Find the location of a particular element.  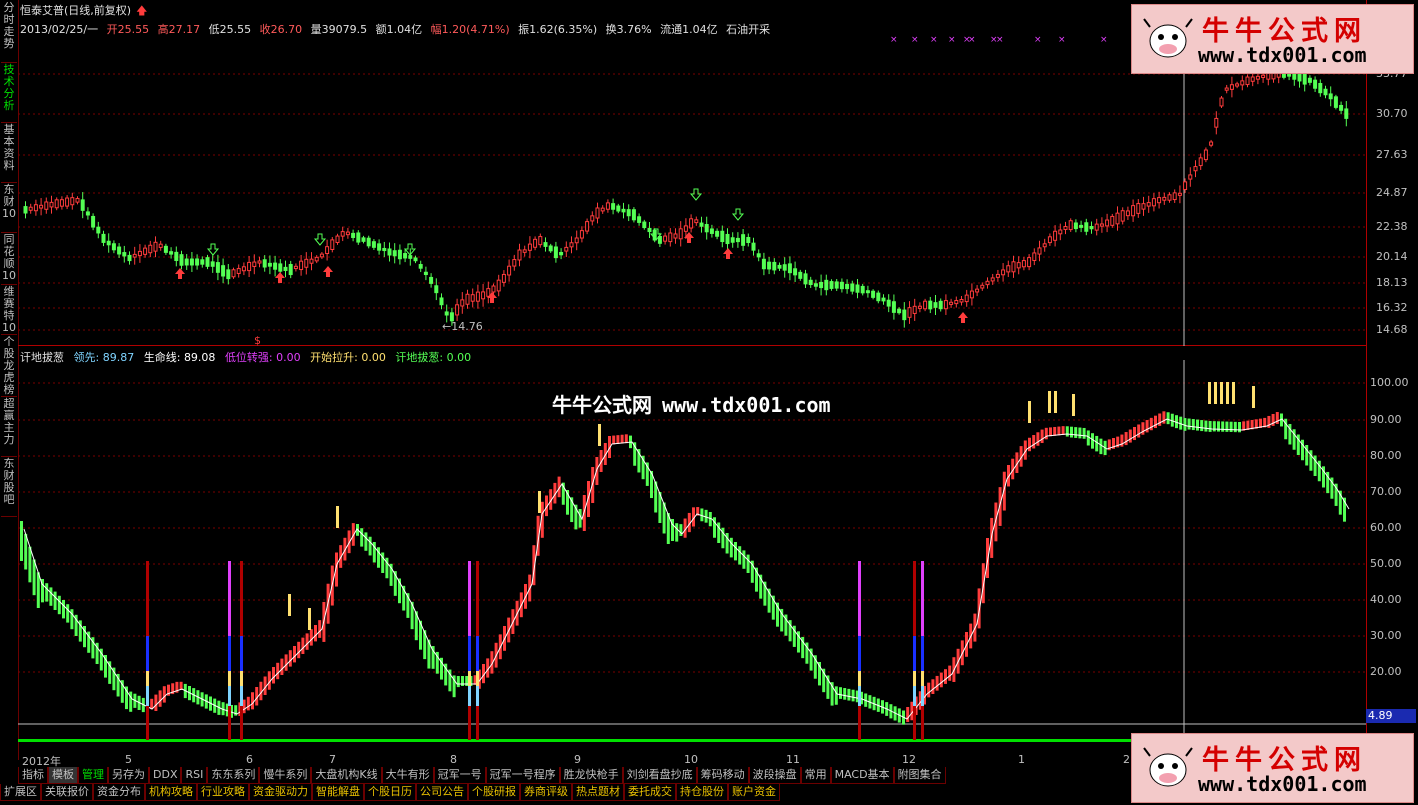

extension-tab: 委托成交 is located at coordinates (650, 792).